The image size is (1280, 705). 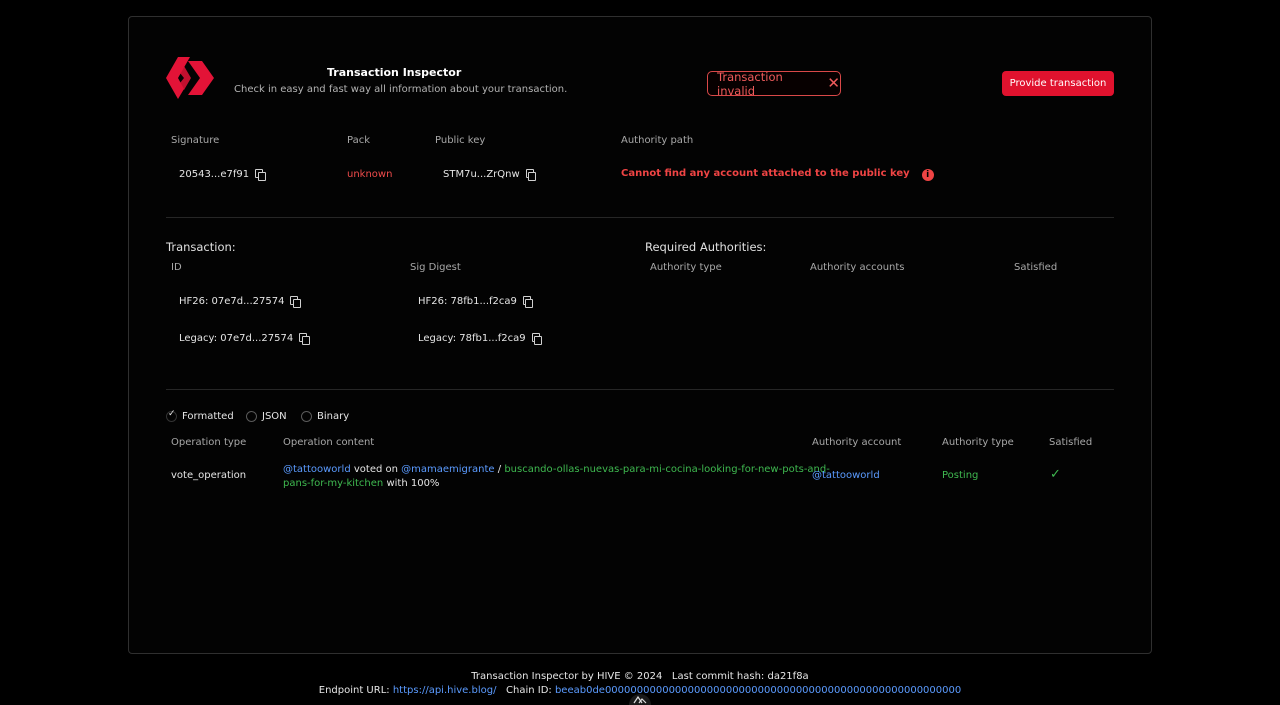 What do you see at coordinates (467, 301) in the screenshot?
I see `digest-hf26-value: HF26: 78fb1...f2ca9` at bounding box center [467, 301].